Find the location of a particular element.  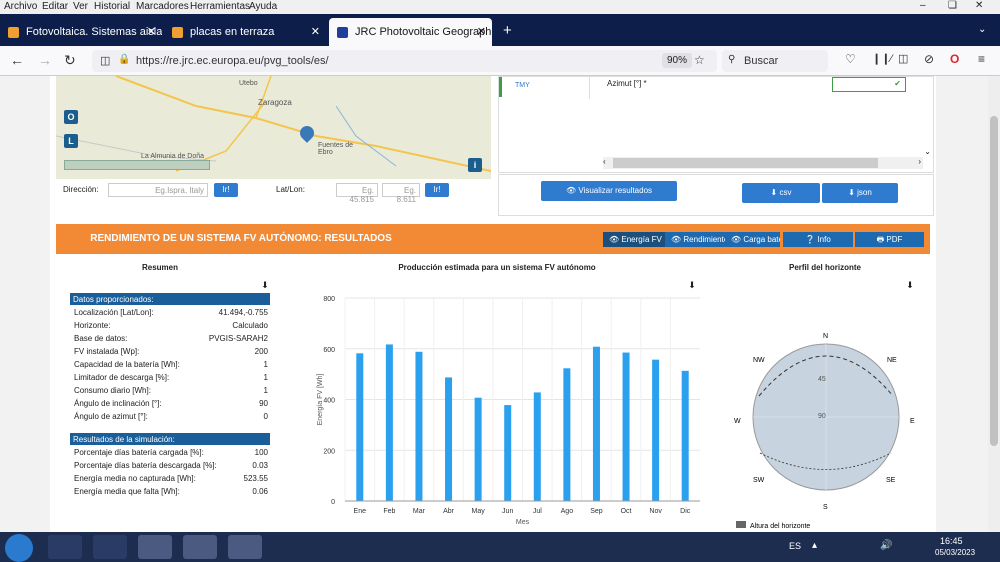

sidebar-icon: ◫ is located at coordinates (903, 58).